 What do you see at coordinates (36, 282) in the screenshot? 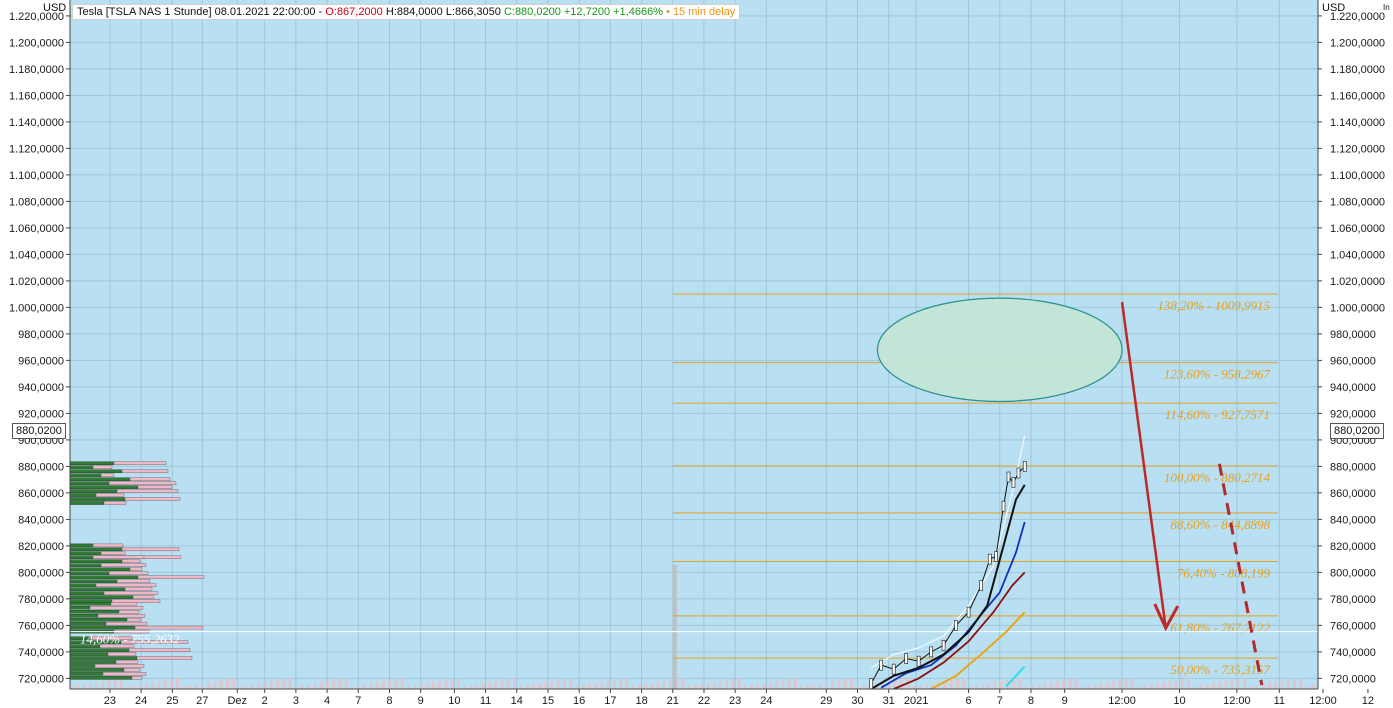
I see `y-tick-label: 1.020,0000` at bounding box center [36, 282].